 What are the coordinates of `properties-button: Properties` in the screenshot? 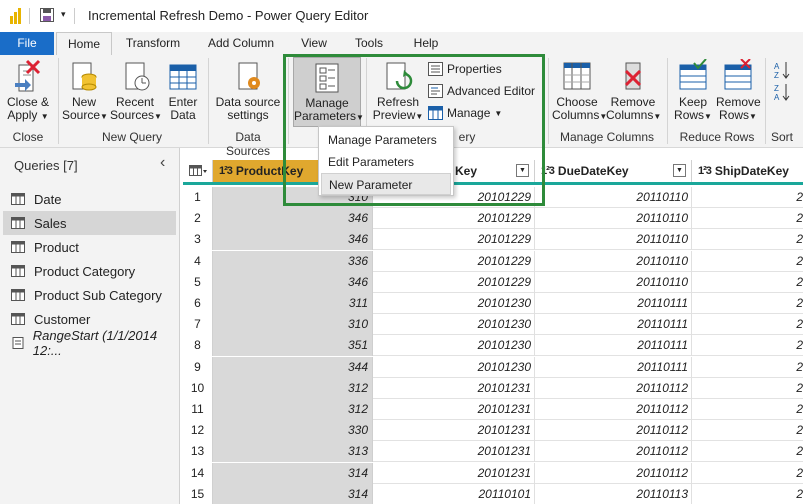 It's located at (465, 69).